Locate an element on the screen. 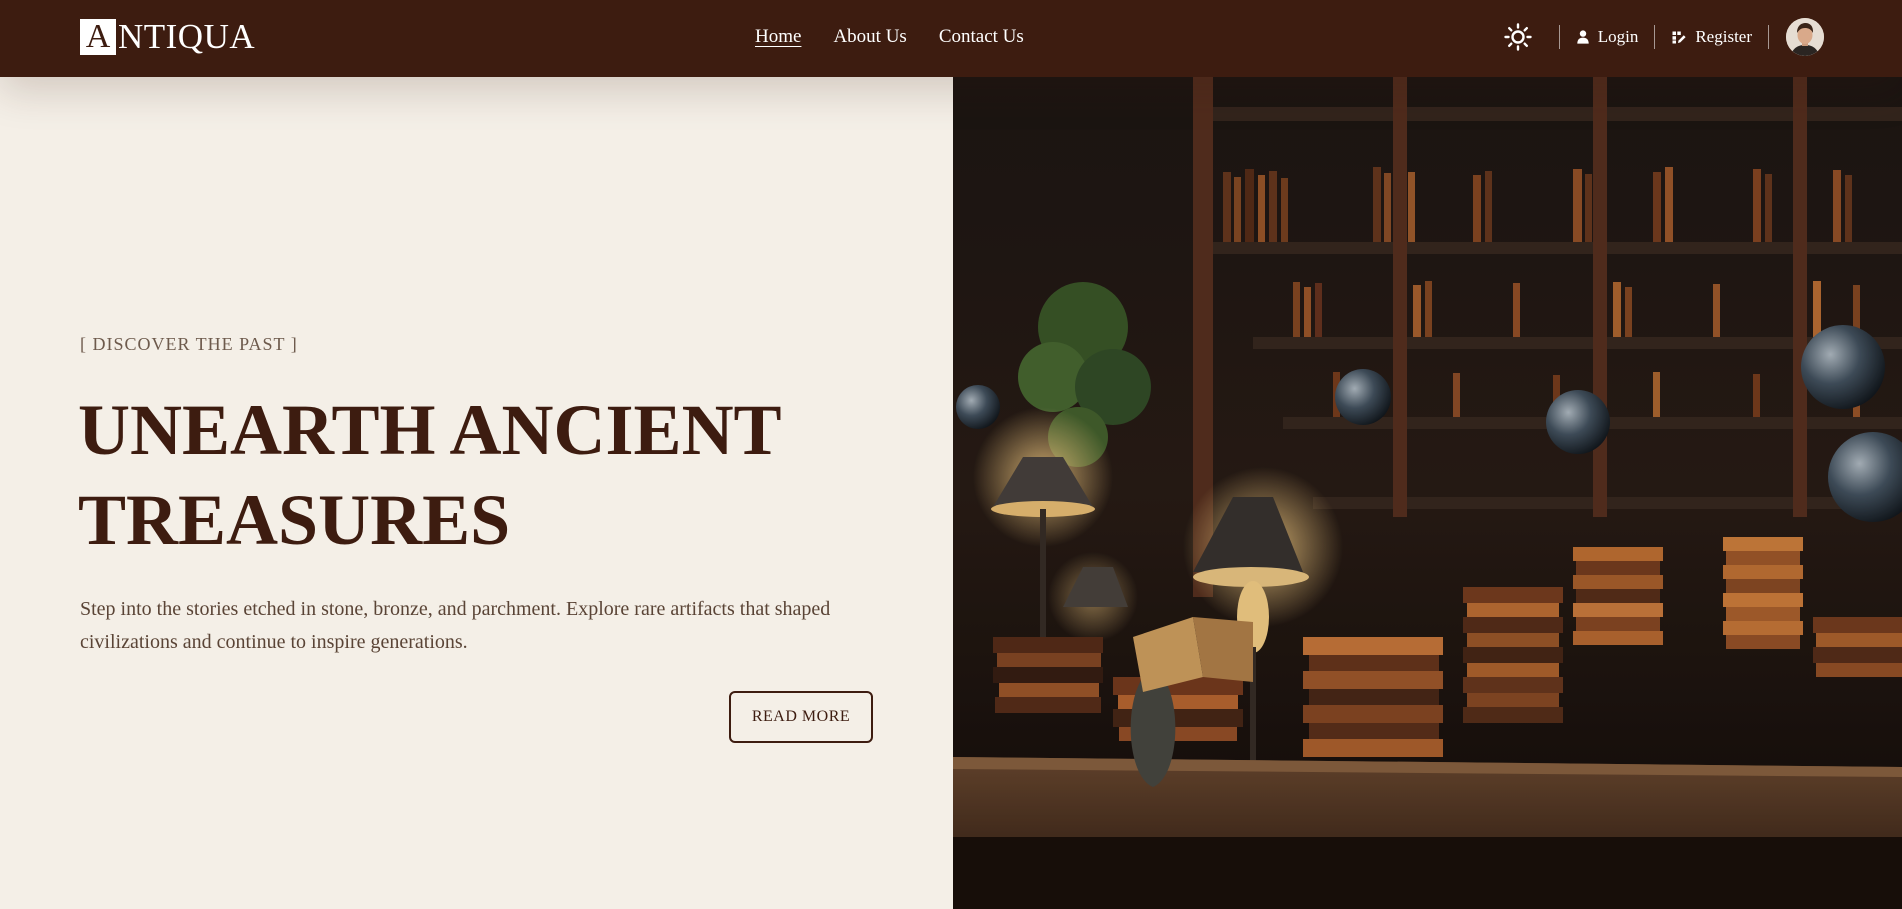 The width and height of the screenshot is (1902, 909). sun-icon is located at coordinates (1518, 37).